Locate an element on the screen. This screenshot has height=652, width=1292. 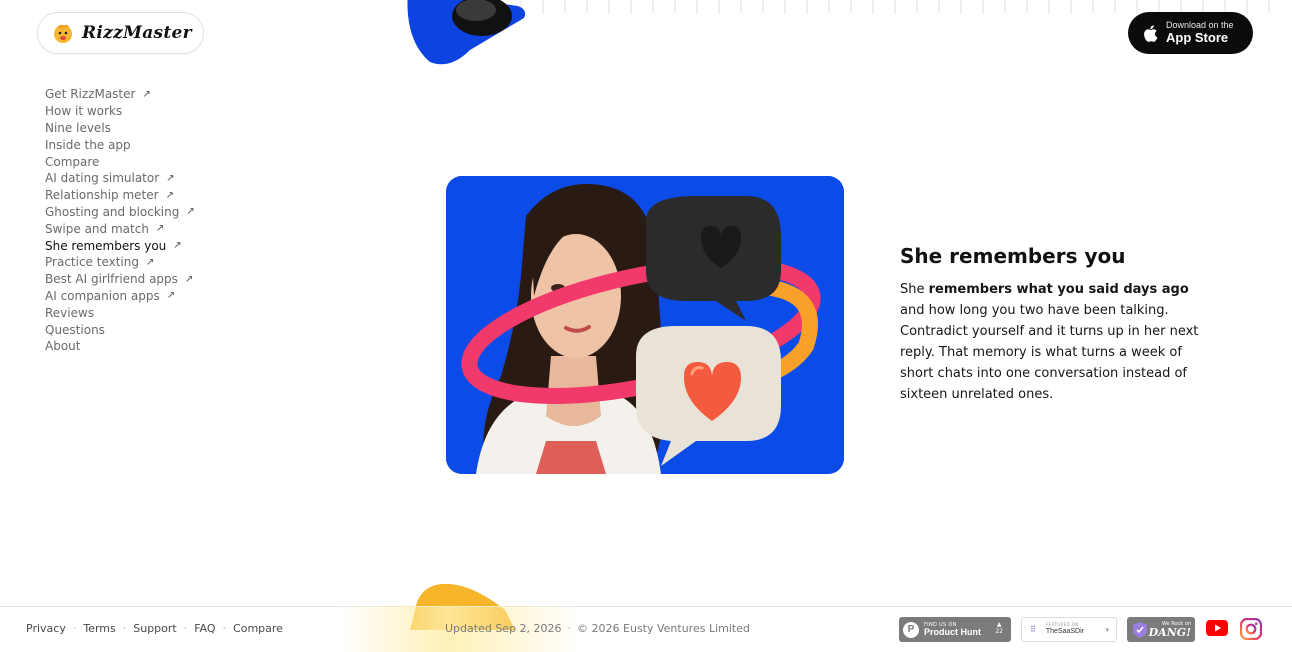
hero-illustration is located at coordinates (645, 325).